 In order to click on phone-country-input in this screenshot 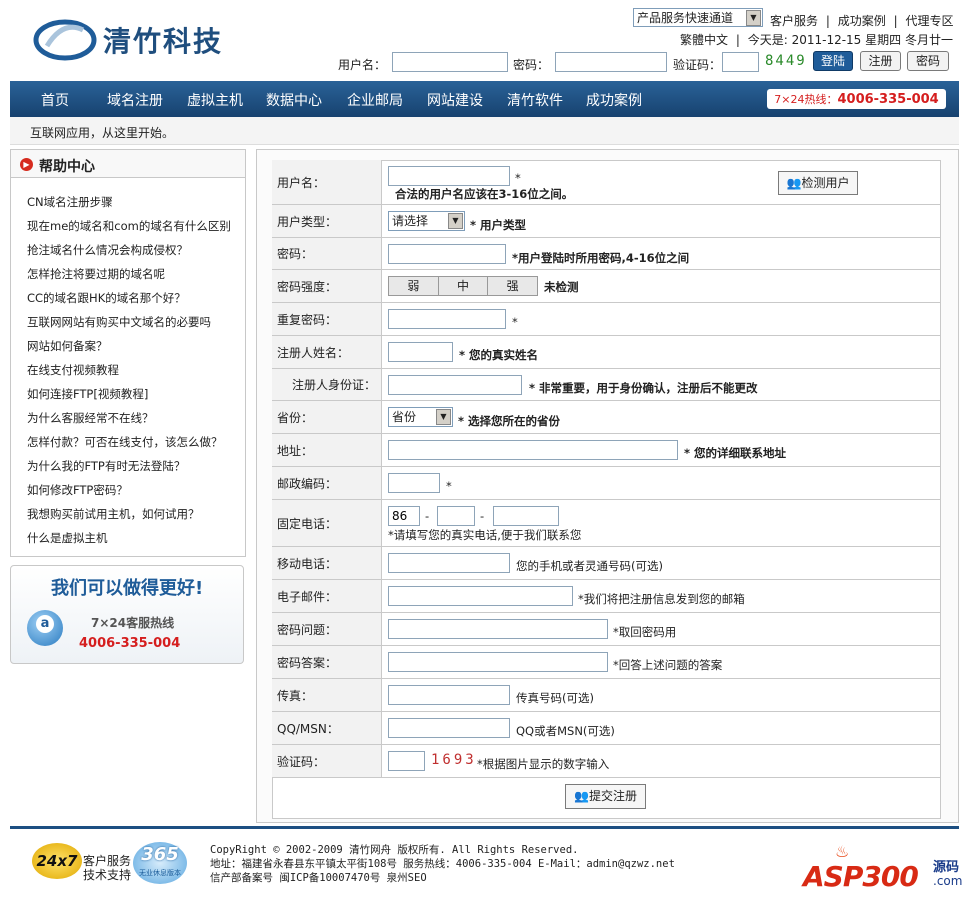, I will do `click(404, 516)`.